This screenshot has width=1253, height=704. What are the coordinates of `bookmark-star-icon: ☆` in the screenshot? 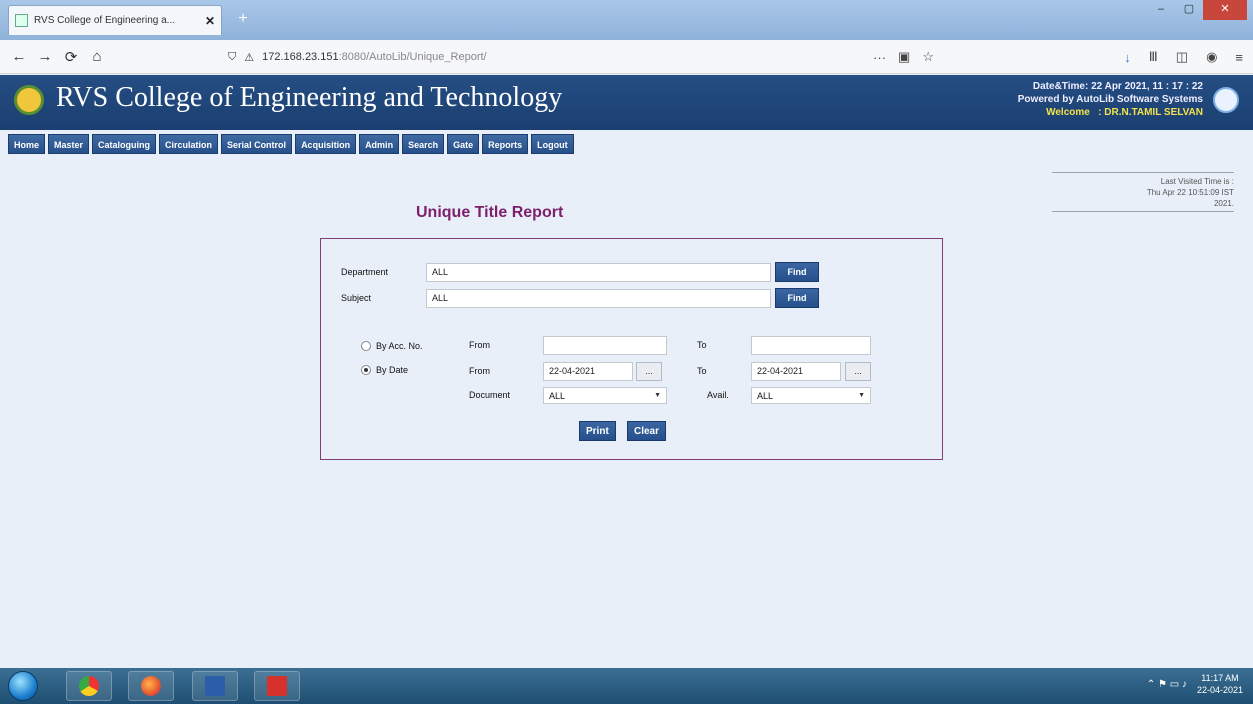 It's located at (928, 57).